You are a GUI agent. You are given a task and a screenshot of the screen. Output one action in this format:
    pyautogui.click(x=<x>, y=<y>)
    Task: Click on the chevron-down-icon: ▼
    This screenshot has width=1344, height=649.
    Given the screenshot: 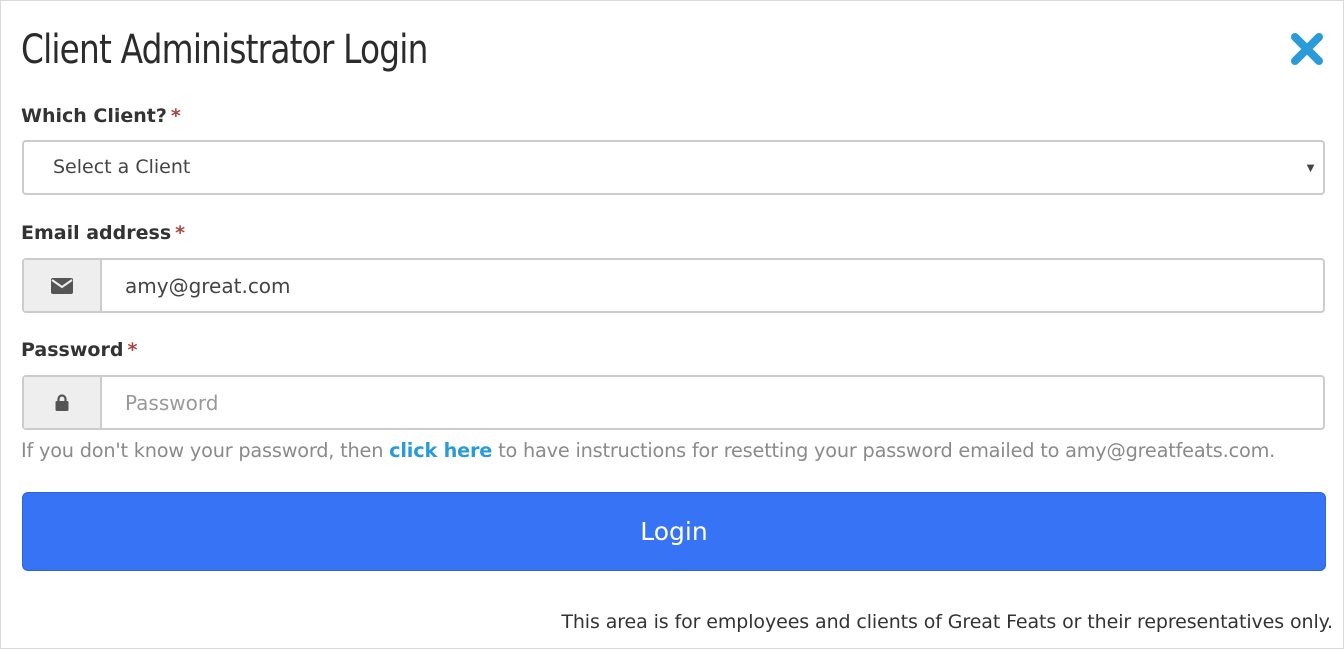 What is the action you would take?
    pyautogui.click(x=1310, y=167)
    